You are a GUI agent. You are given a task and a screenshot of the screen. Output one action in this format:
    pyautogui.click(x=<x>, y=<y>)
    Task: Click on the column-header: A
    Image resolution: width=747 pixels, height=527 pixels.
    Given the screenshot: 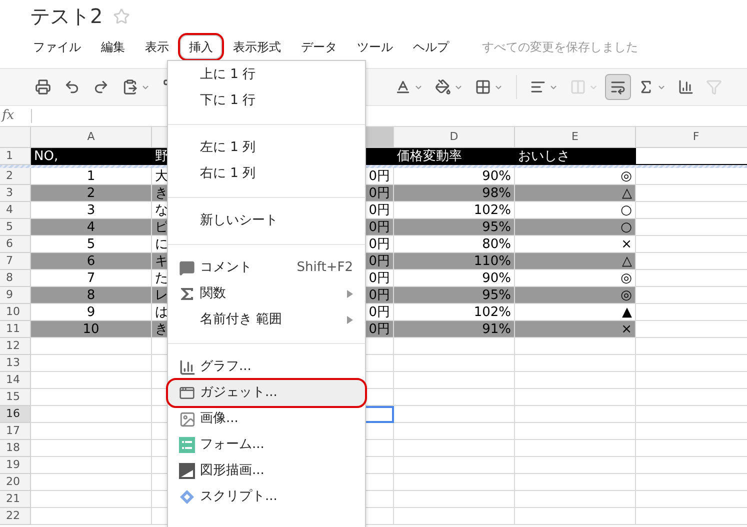 What is the action you would take?
    pyautogui.click(x=91, y=137)
    